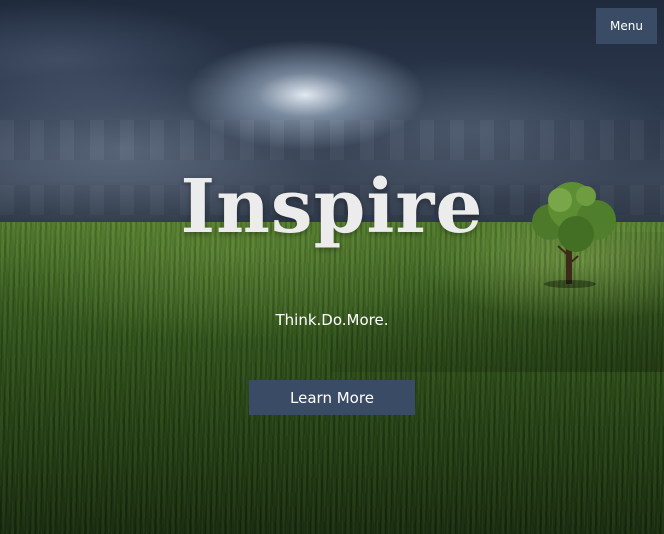  I want to click on hero-title: Inspire, so click(332, 207).